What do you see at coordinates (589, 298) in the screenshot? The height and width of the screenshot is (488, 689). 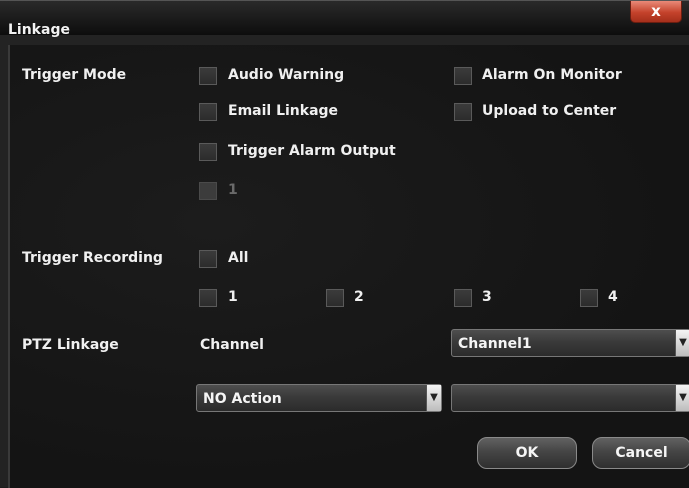 I see `record-channel-4-checkbox` at bounding box center [589, 298].